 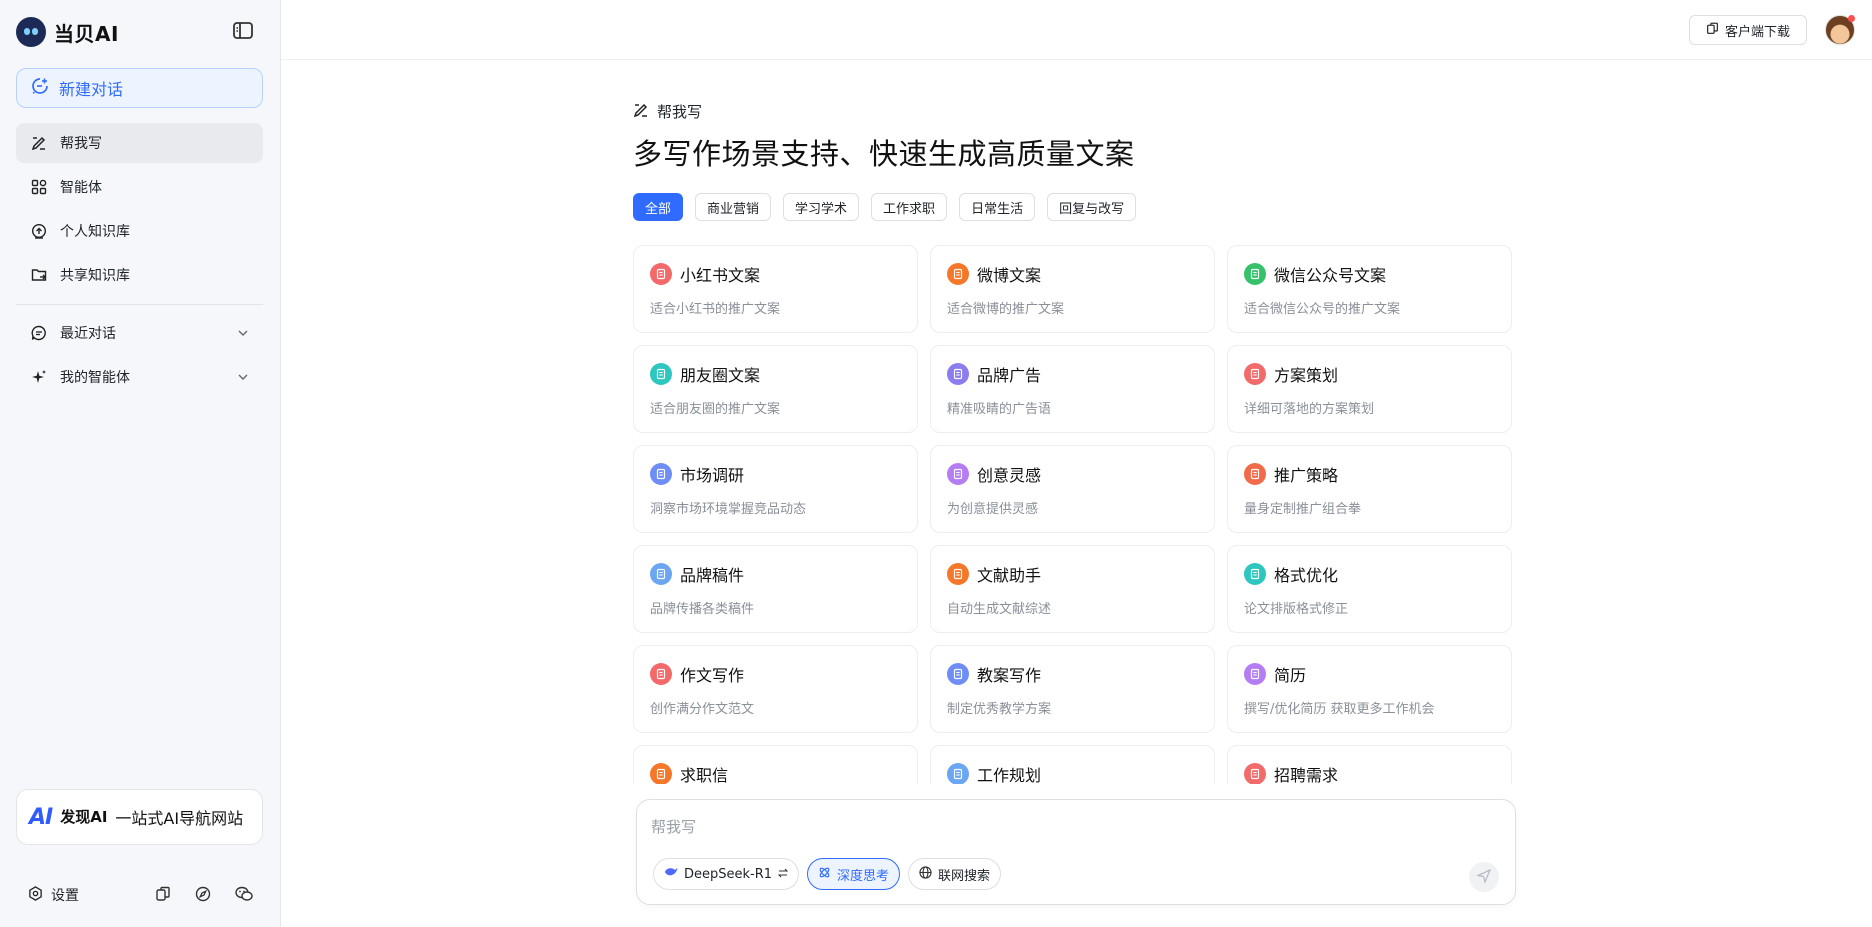 I want to click on sidebar-item-shared-kb: 共享知识库, so click(x=139, y=275).